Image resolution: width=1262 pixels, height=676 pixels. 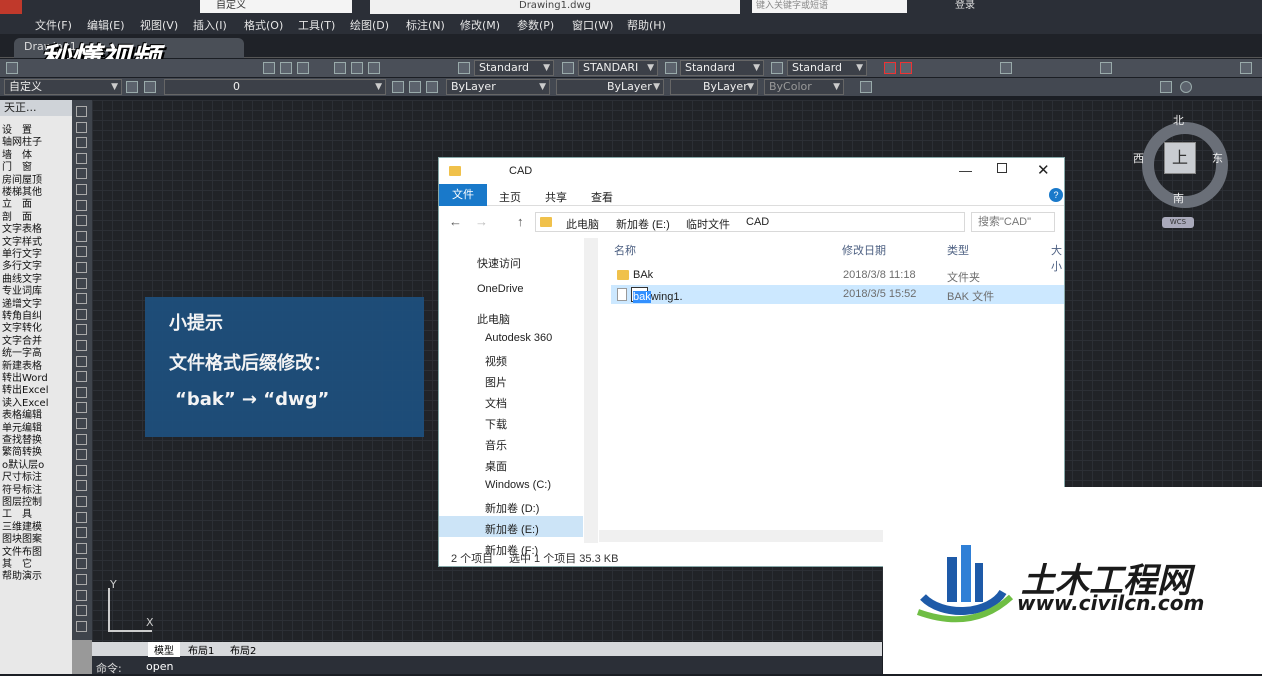 I want to click on menu-insert: 插入(I), so click(x=210, y=25).